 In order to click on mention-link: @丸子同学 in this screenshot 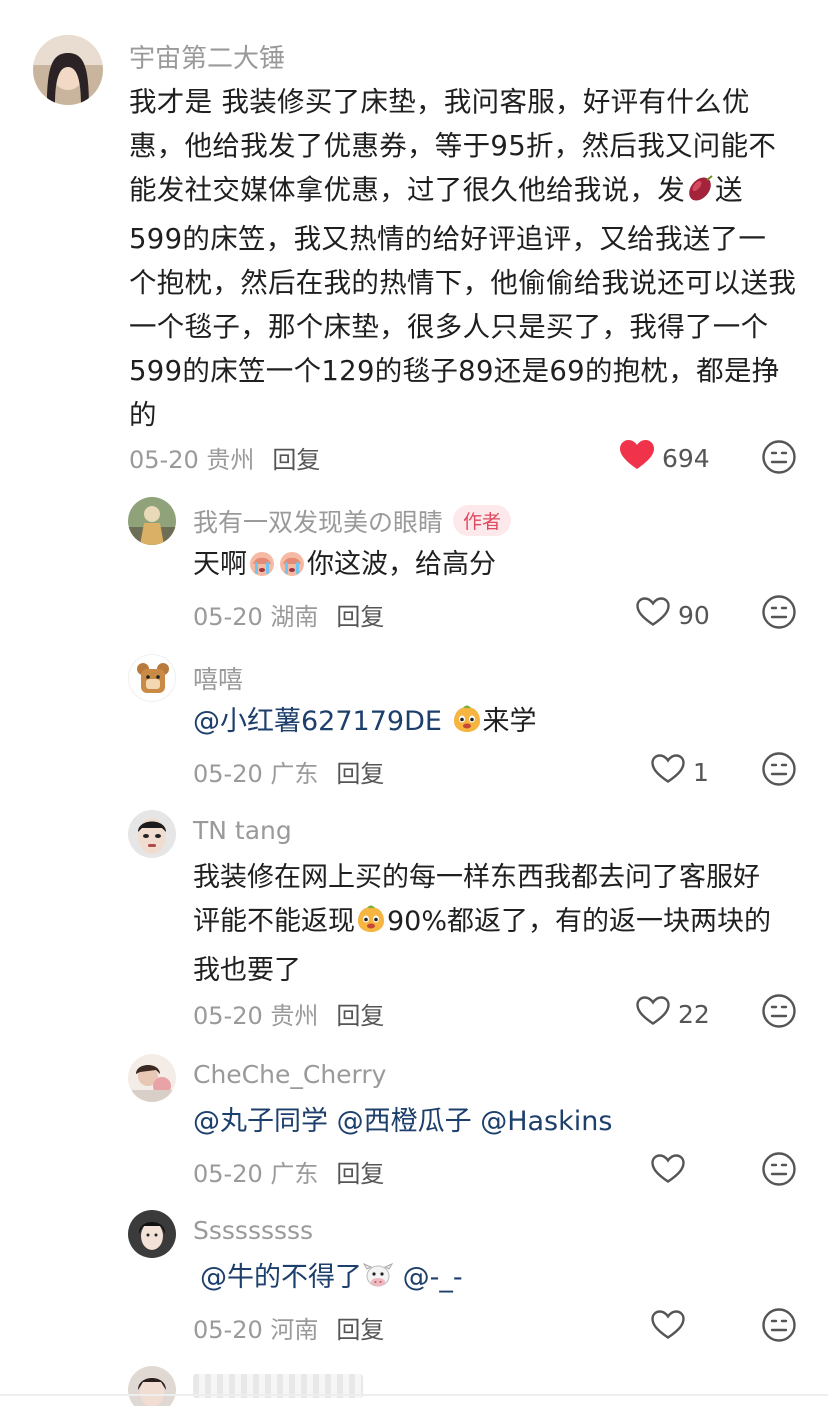, I will do `click(260, 1121)`.